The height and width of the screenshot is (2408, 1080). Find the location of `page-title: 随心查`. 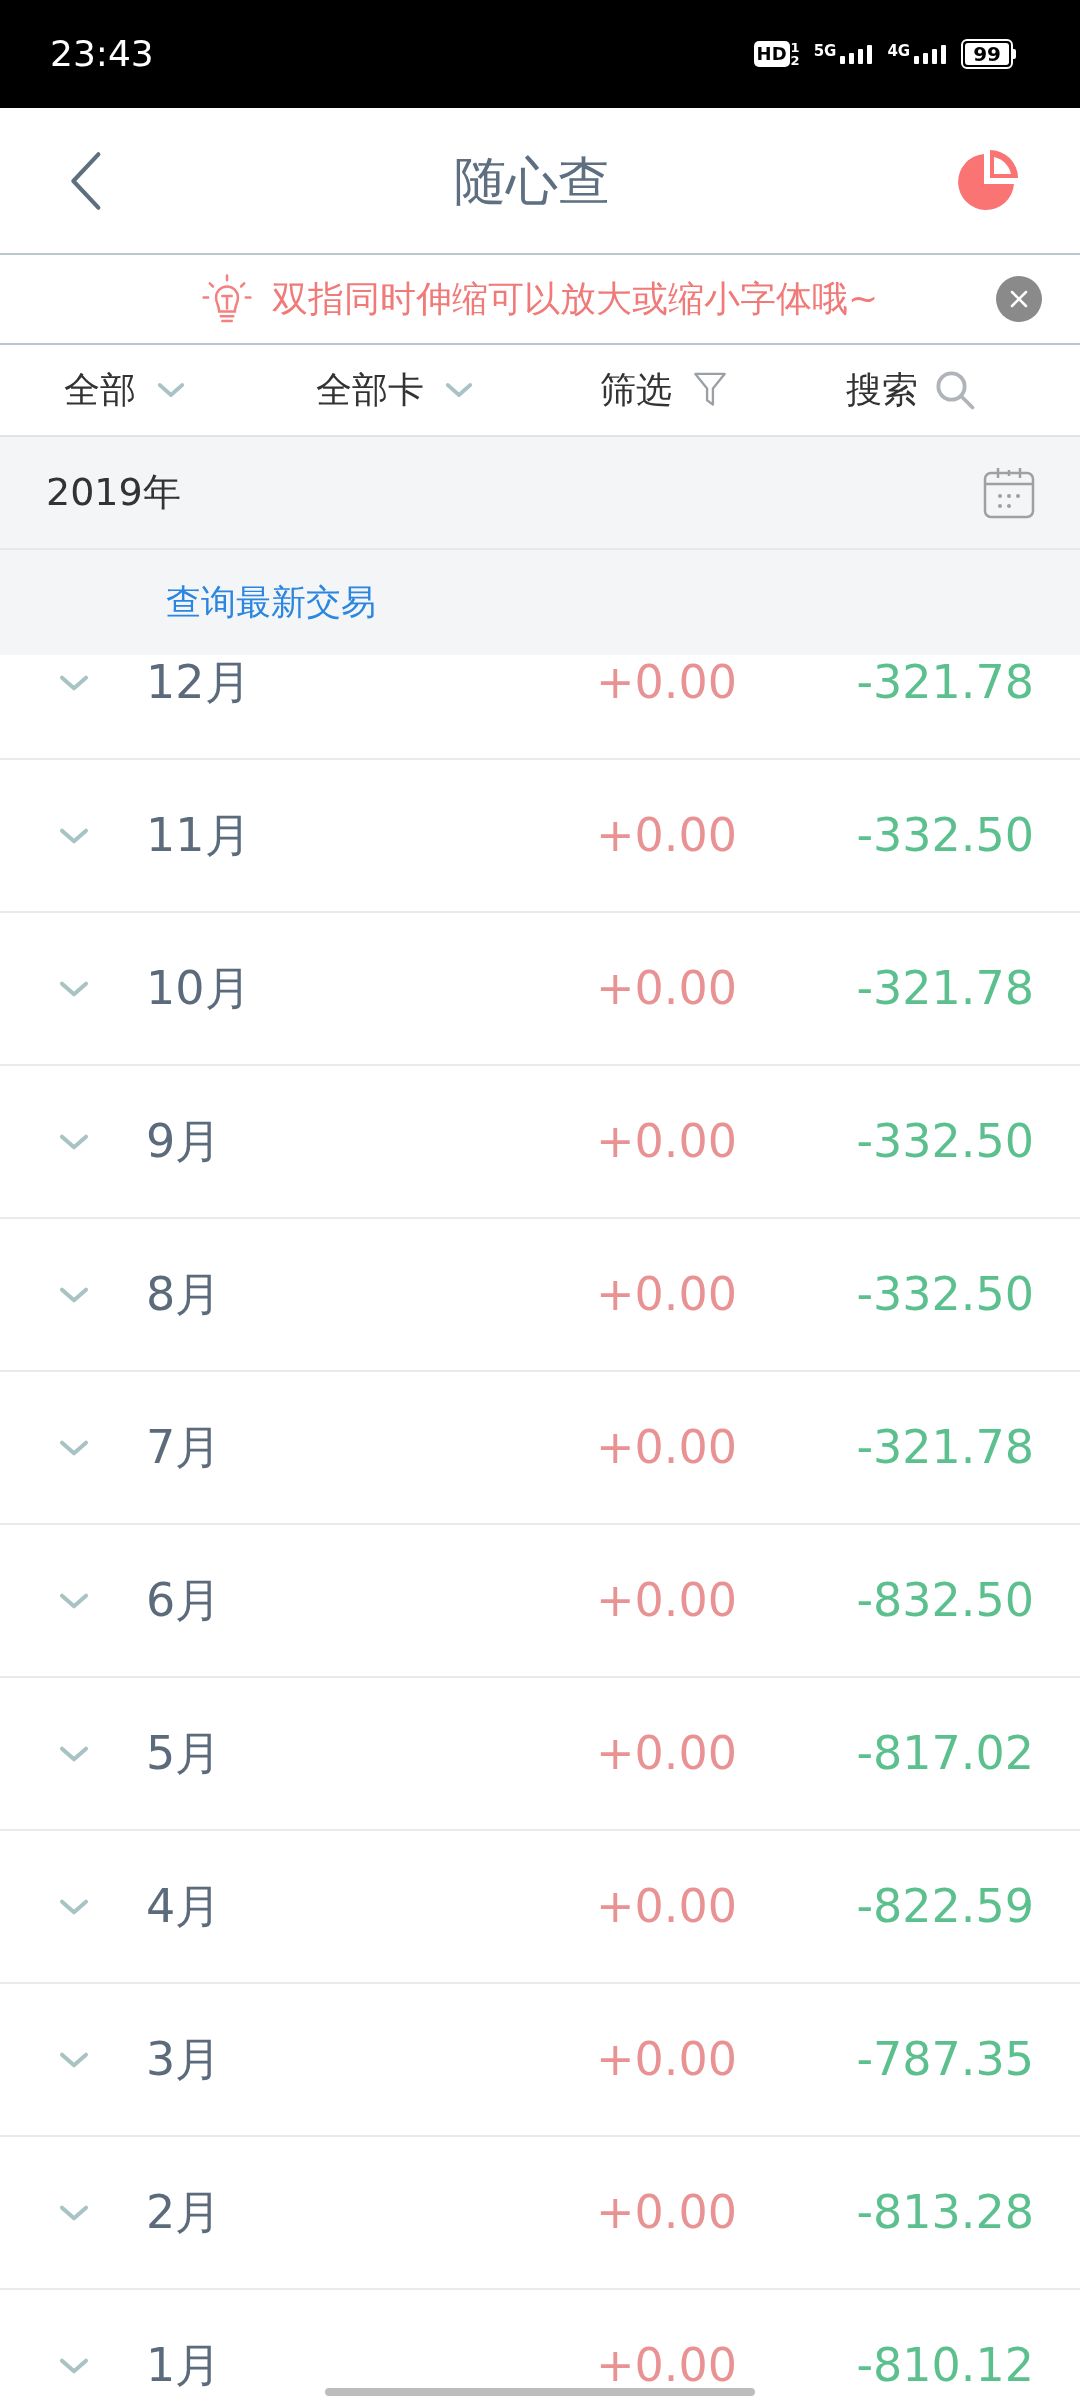

page-title: 随心查 is located at coordinates (532, 181).